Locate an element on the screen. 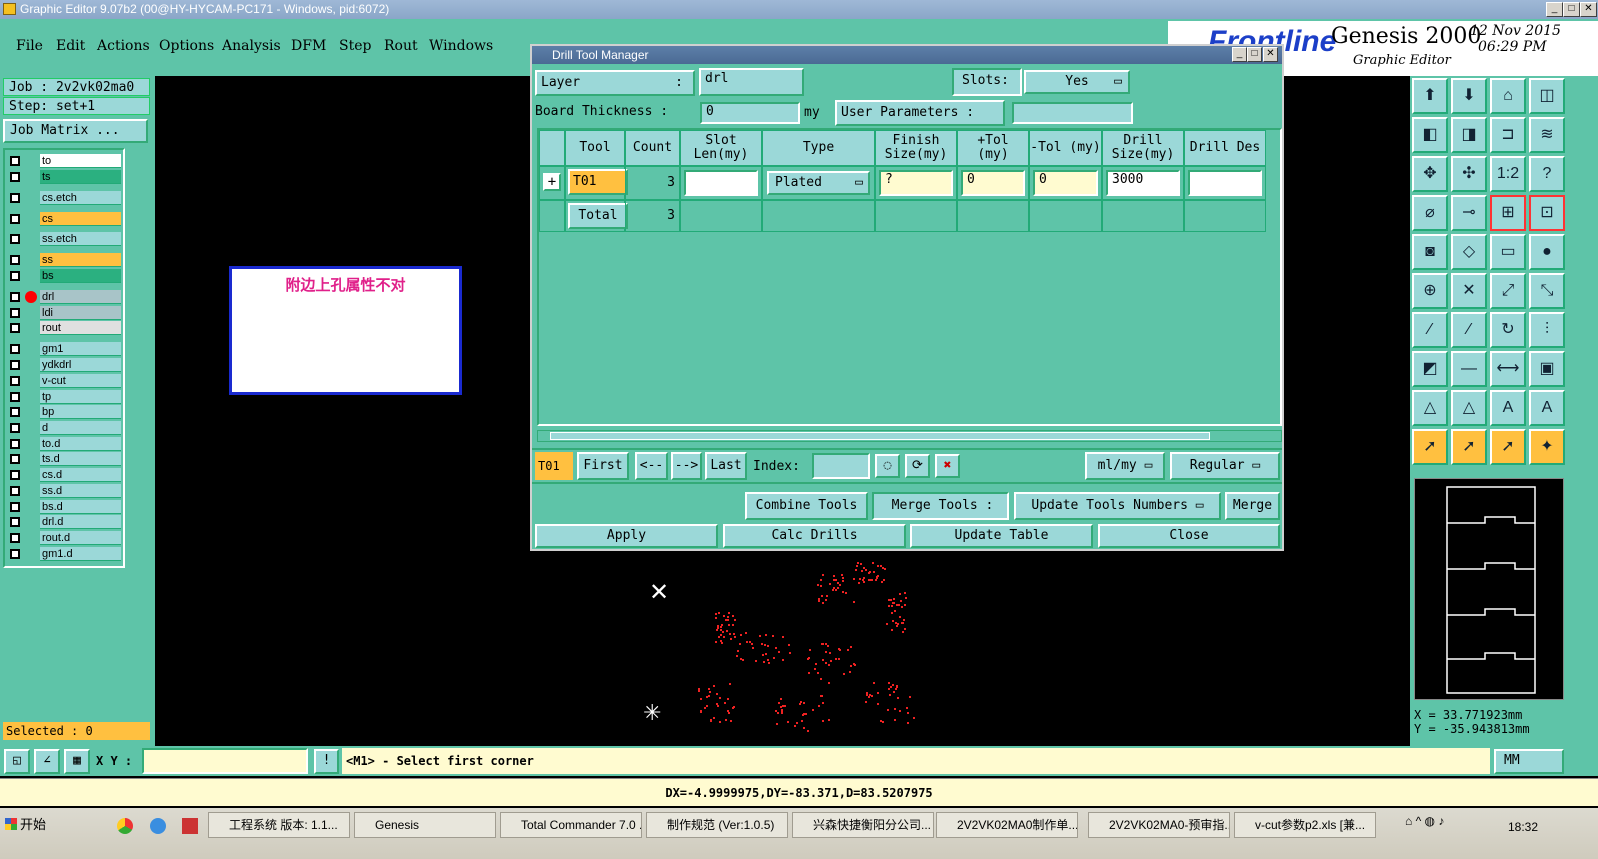 The width and height of the screenshot is (1598, 859). layer-row-ss-etch: ss.etch is located at coordinates (64, 239).